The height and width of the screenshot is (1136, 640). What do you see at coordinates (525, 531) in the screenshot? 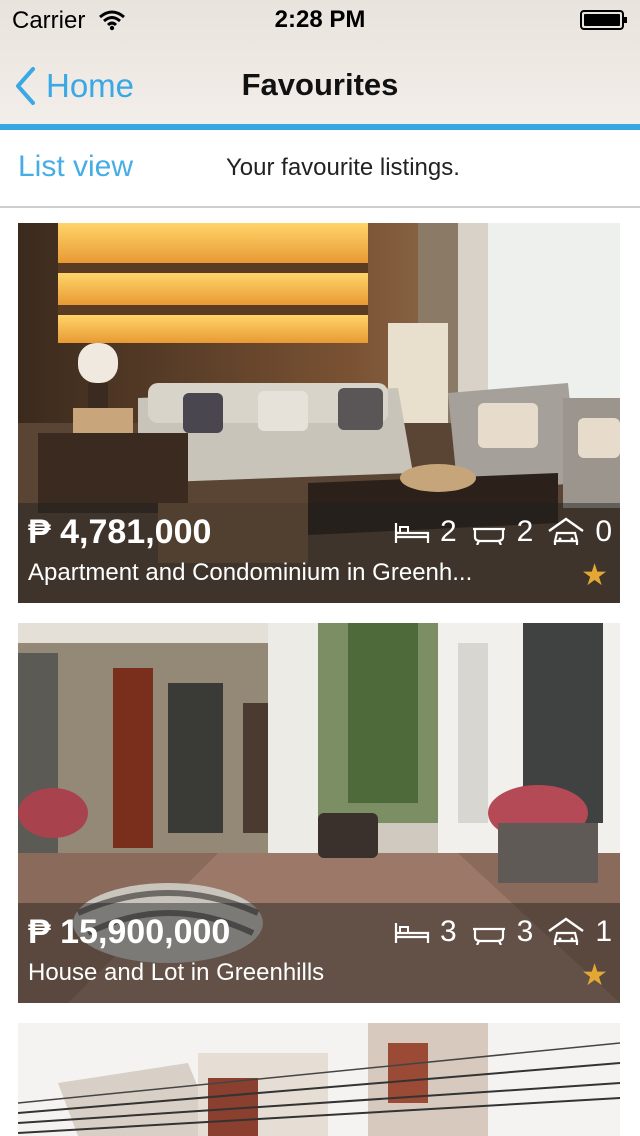
I see `bathroom-count: 2` at bounding box center [525, 531].